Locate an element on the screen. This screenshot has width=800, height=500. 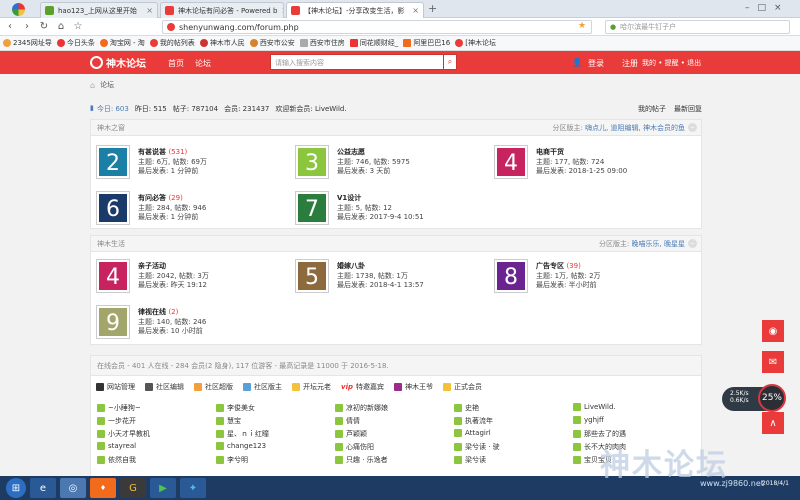
forum-number-icon: 2 is located at coordinates (113, 162).